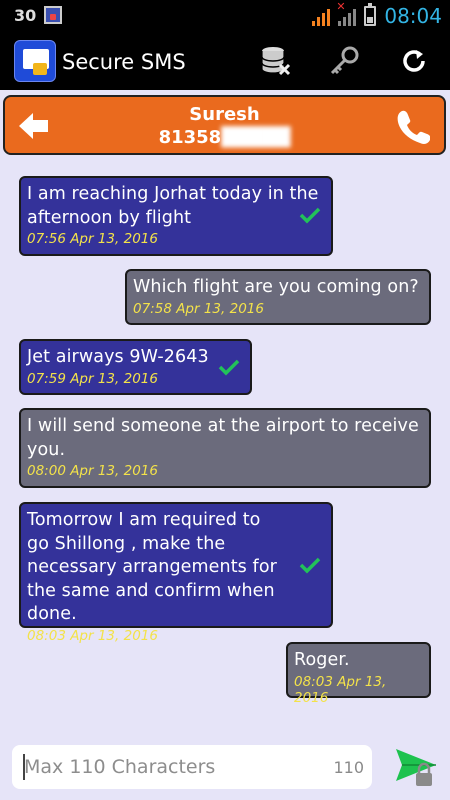 This screenshot has width=450, height=800. Describe the element at coordinates (348, 767) in the screenshot. I see `char-counter: 110` at that location.